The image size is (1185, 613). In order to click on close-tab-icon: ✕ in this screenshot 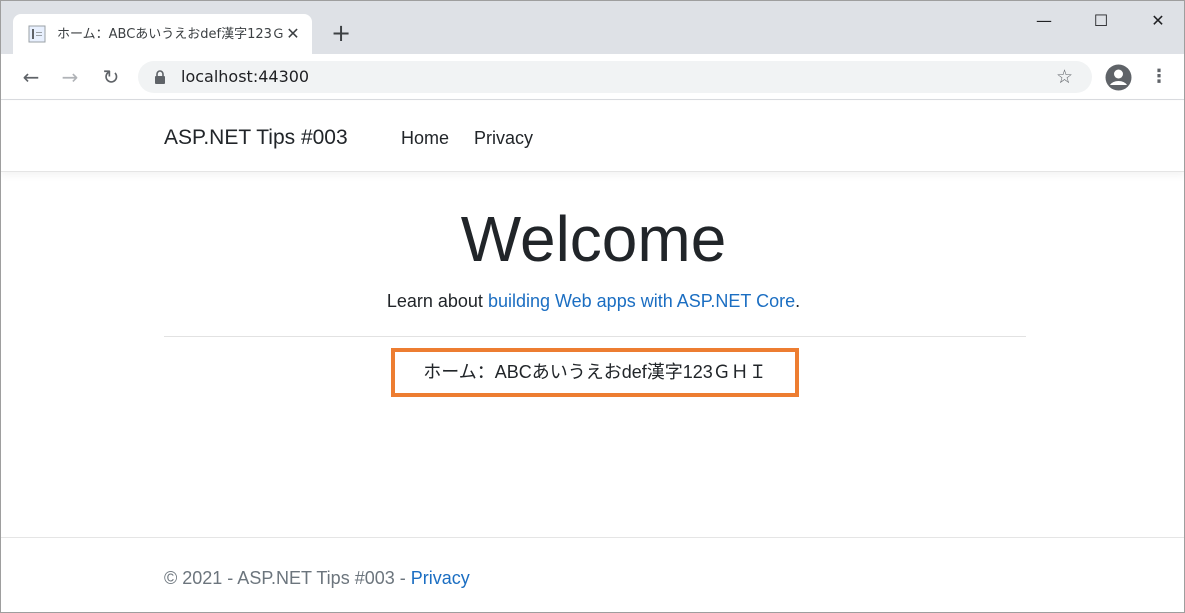, I will do `click(293, 34)`.